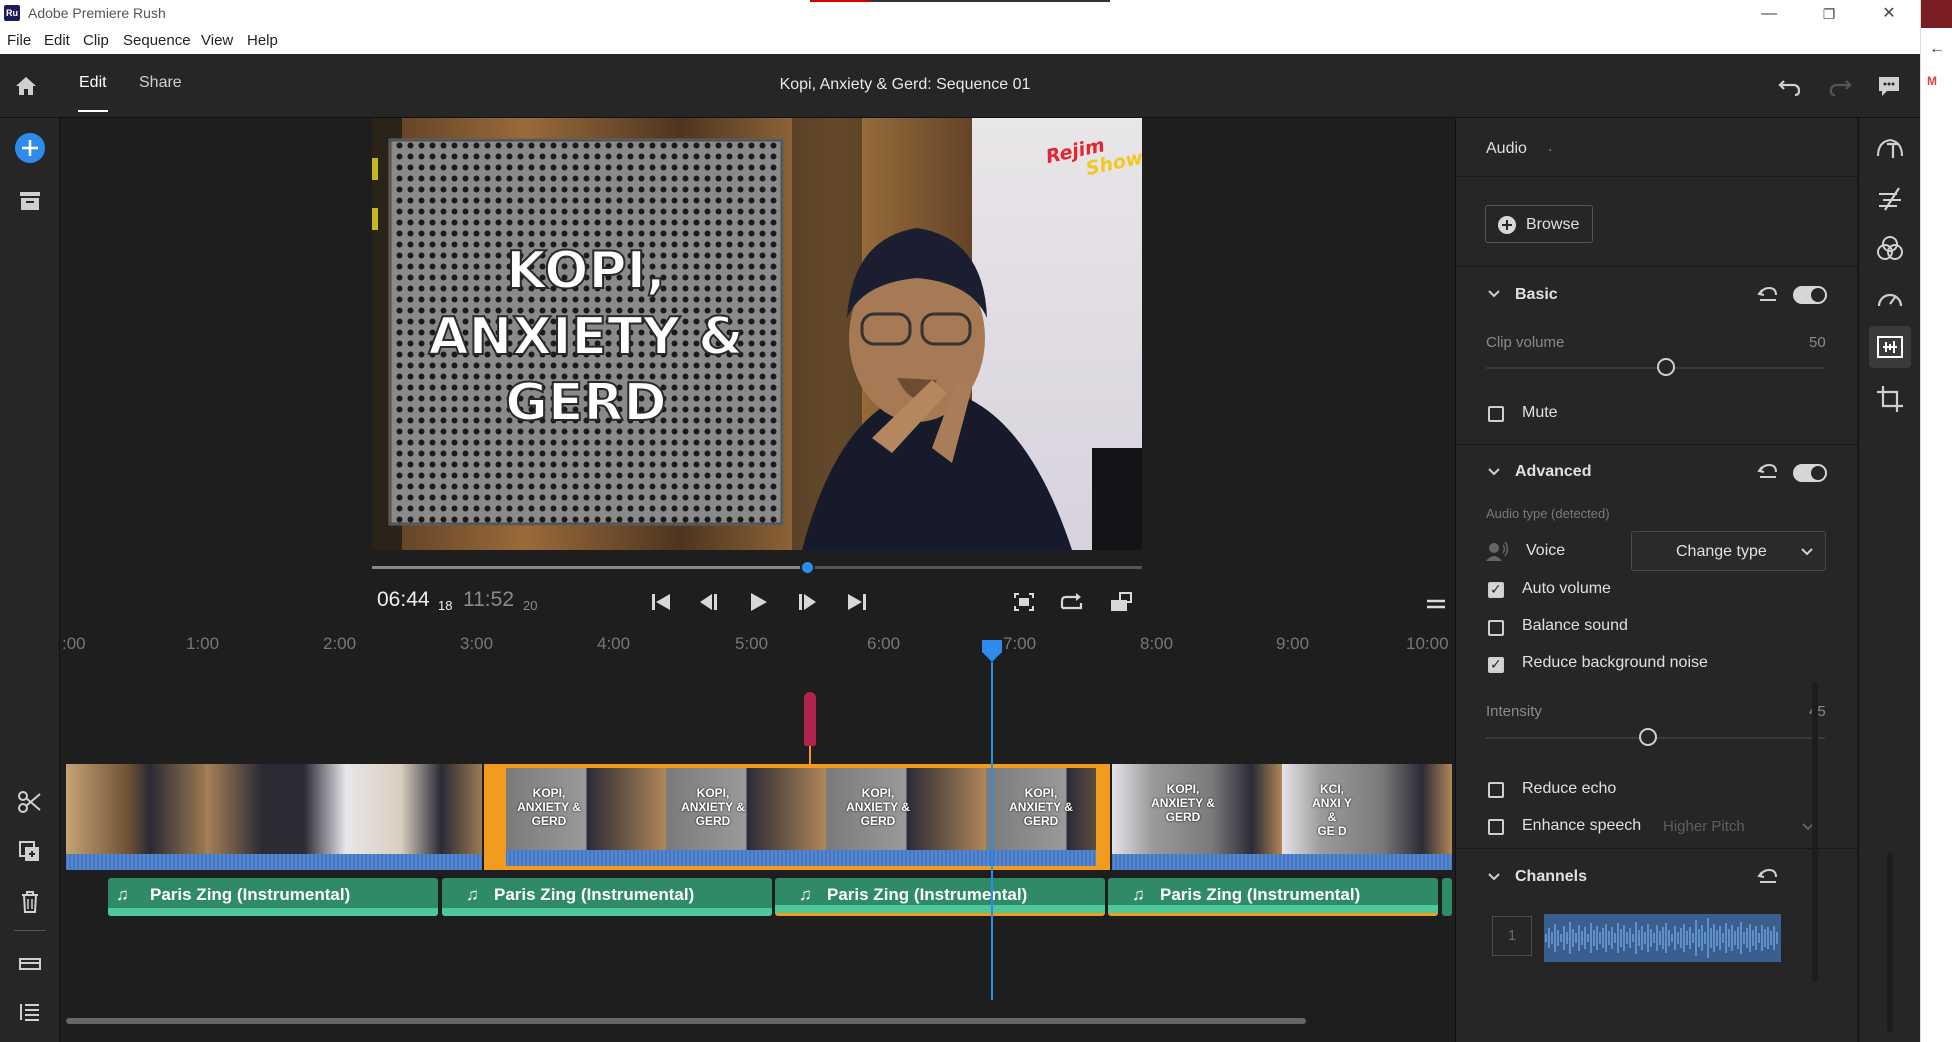 This screenshot has height=1042, width=1952. Describe the element at coordinates (1496, 827) in the screenshot. I see `enhance-speech-checkbox` at that location.